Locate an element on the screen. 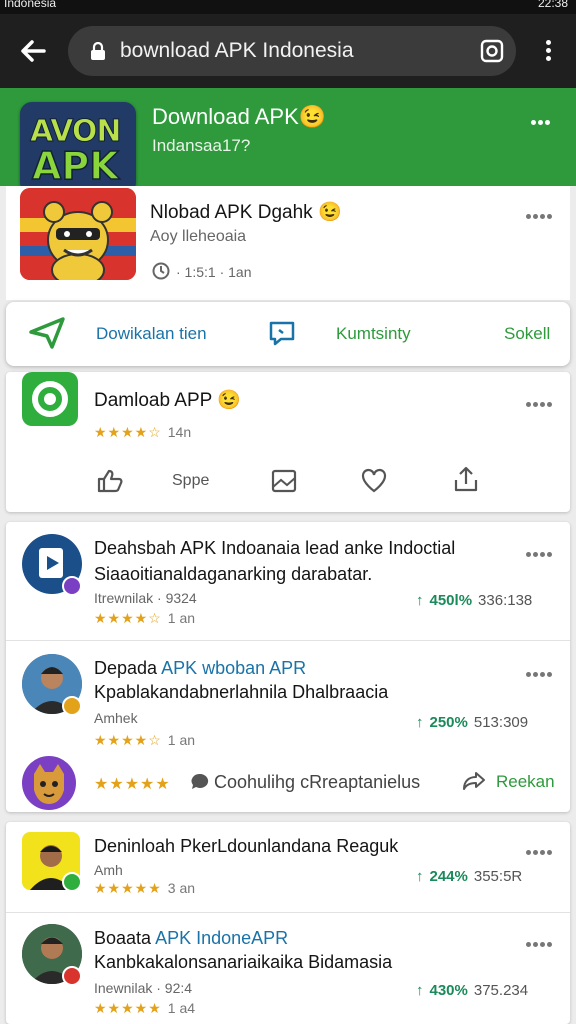  status-time: 22:38 is located at coordinates (552, 5).